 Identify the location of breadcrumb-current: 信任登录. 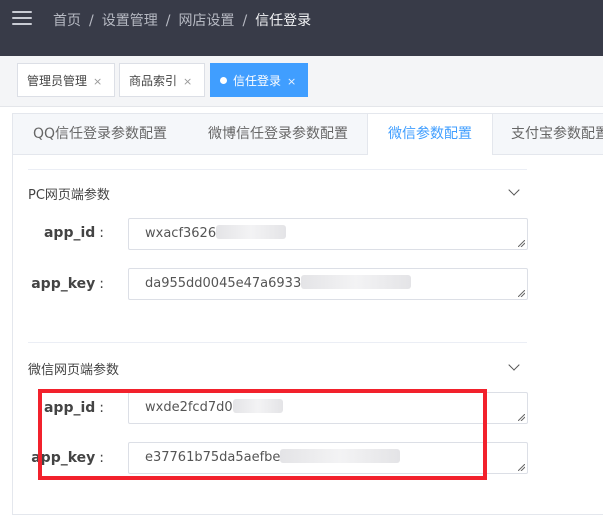
(283, 21).